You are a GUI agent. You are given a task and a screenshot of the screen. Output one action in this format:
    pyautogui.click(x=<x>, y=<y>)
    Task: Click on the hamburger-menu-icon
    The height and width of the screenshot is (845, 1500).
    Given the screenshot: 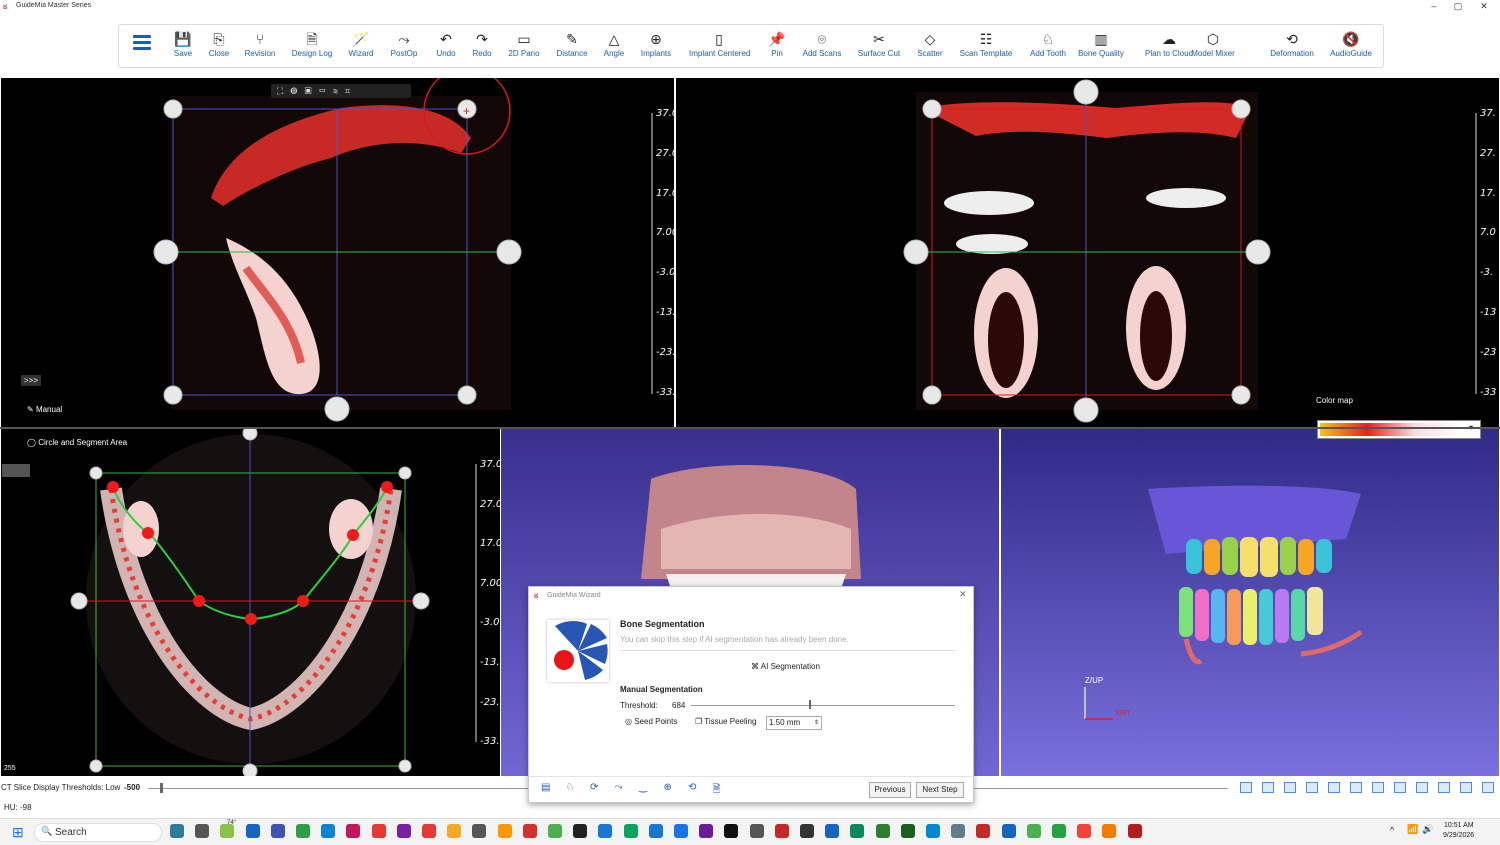 What is the action you would take?
    pyautogui.click(x=142, y=44)
    